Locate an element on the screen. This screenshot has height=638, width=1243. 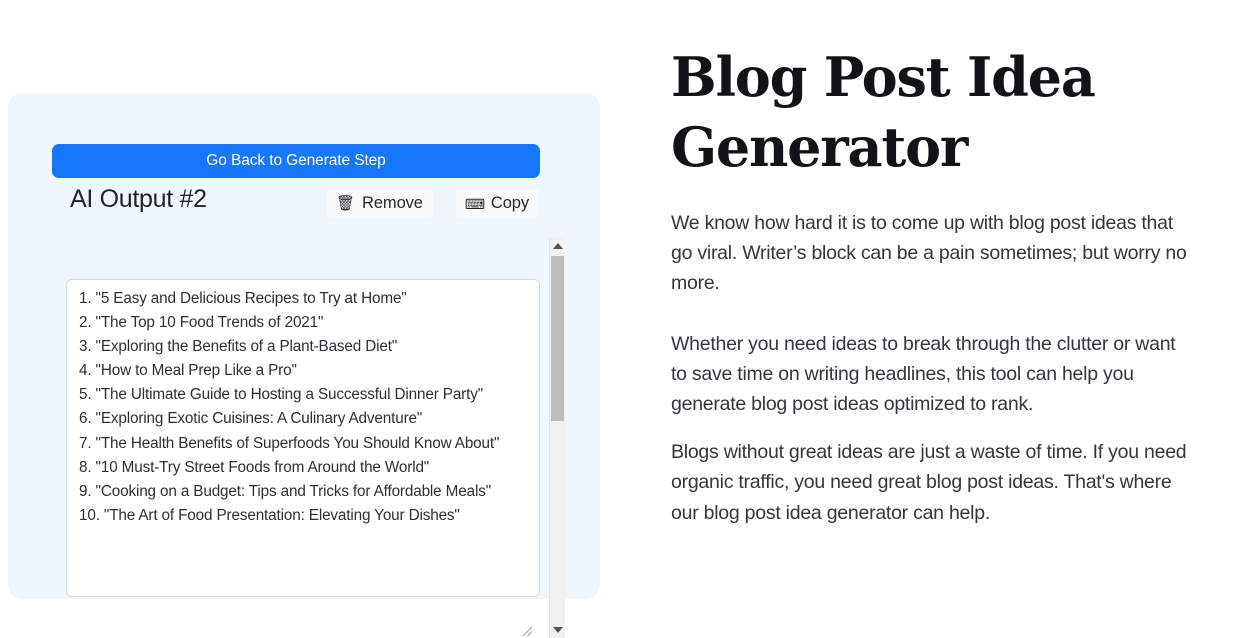
remove-button: 🗑 Remove is located at coordinates (380, 203).